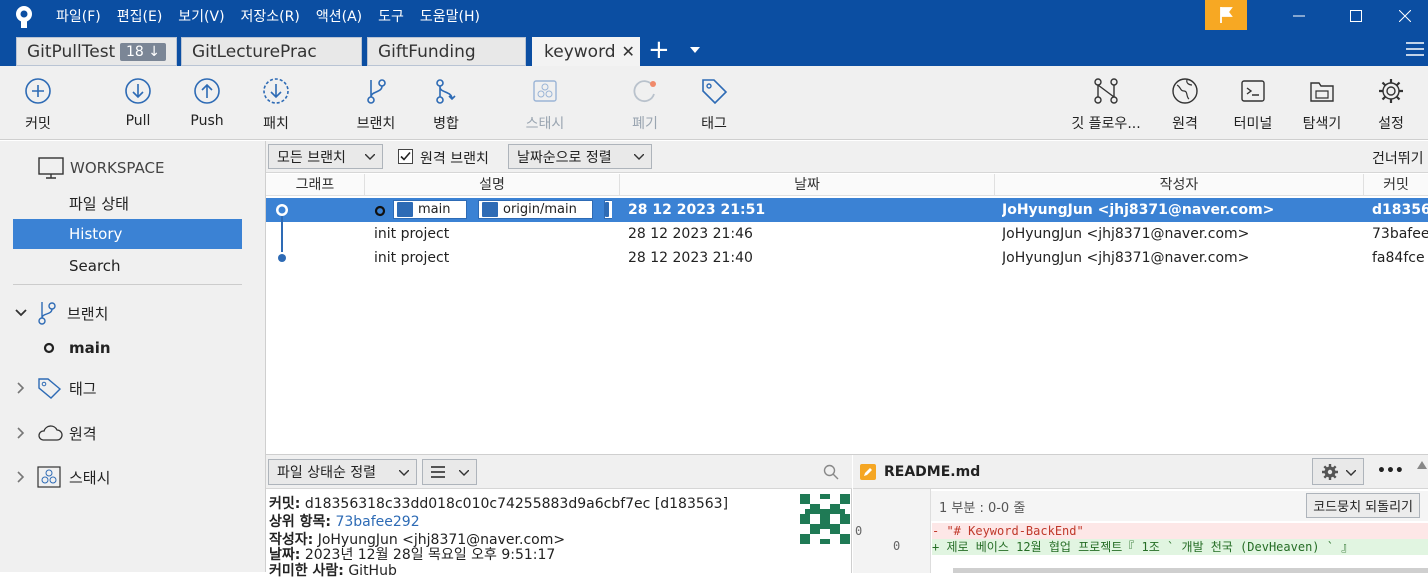  Describe the element at coordinates (129, 388) in the screenshot. I see `sidebar-section-tags: 태그` at that location.